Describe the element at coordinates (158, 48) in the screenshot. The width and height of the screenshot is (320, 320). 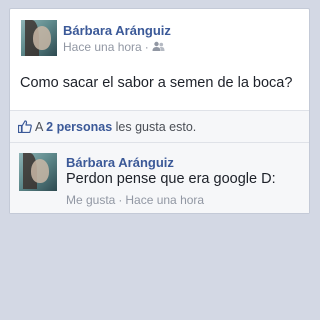
I see `friends-icon` at that location.